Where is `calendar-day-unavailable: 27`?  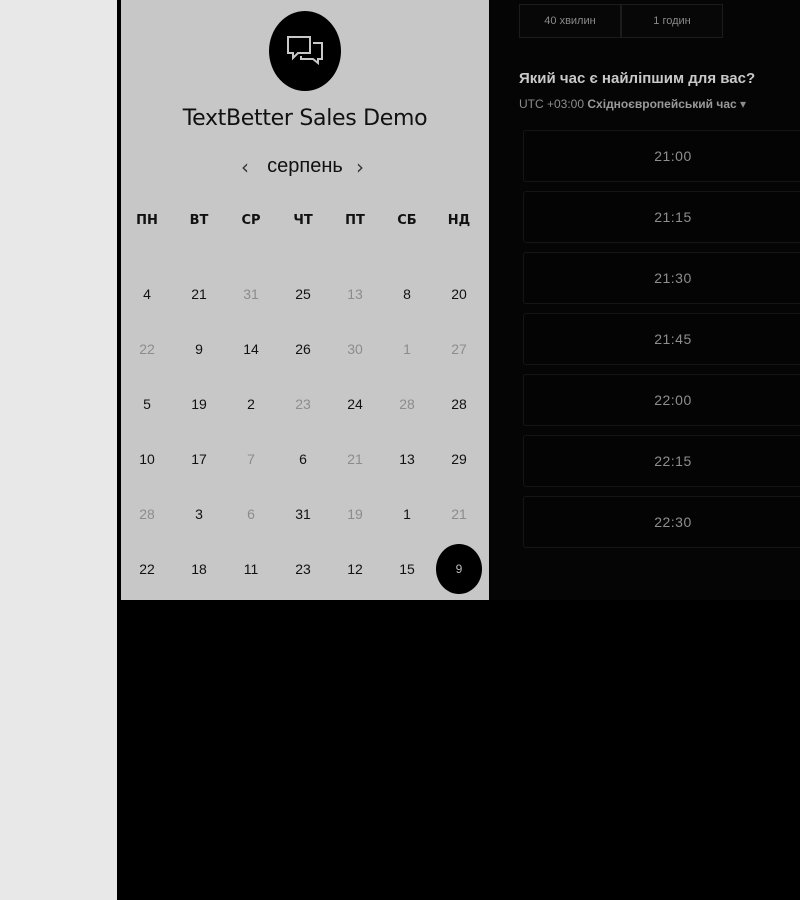
calendar-day-unavailable: 27 is located at coordinates (459, 349).